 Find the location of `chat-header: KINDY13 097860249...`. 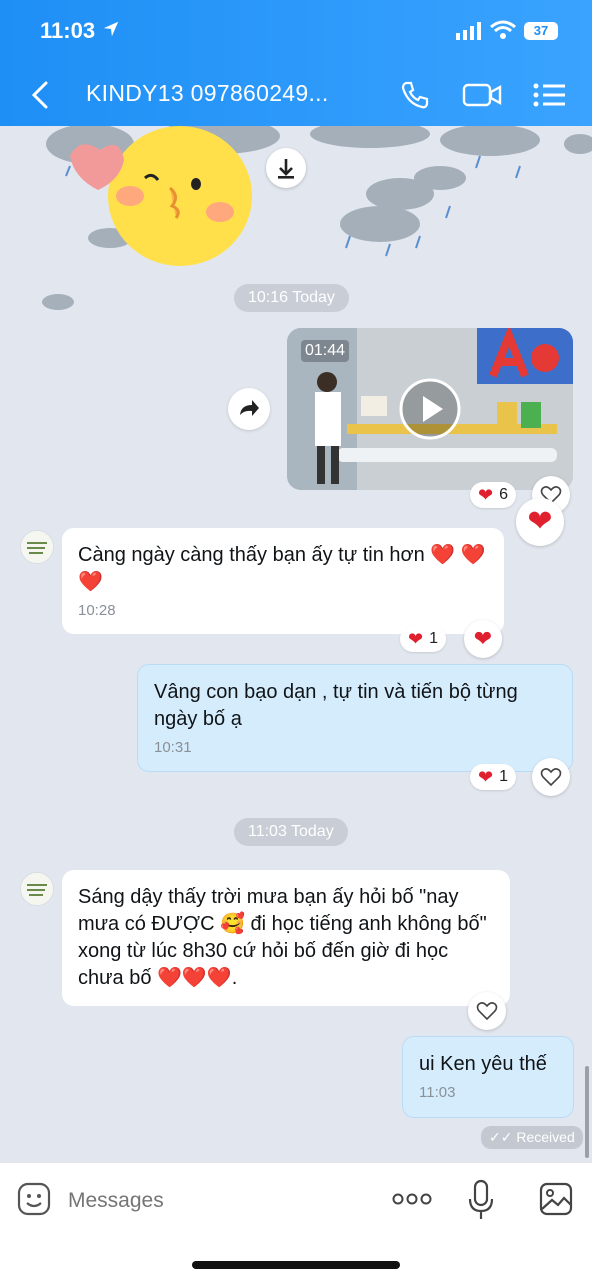

chat-header: KINDY13 097860249... is located at coordinates (296, 94).